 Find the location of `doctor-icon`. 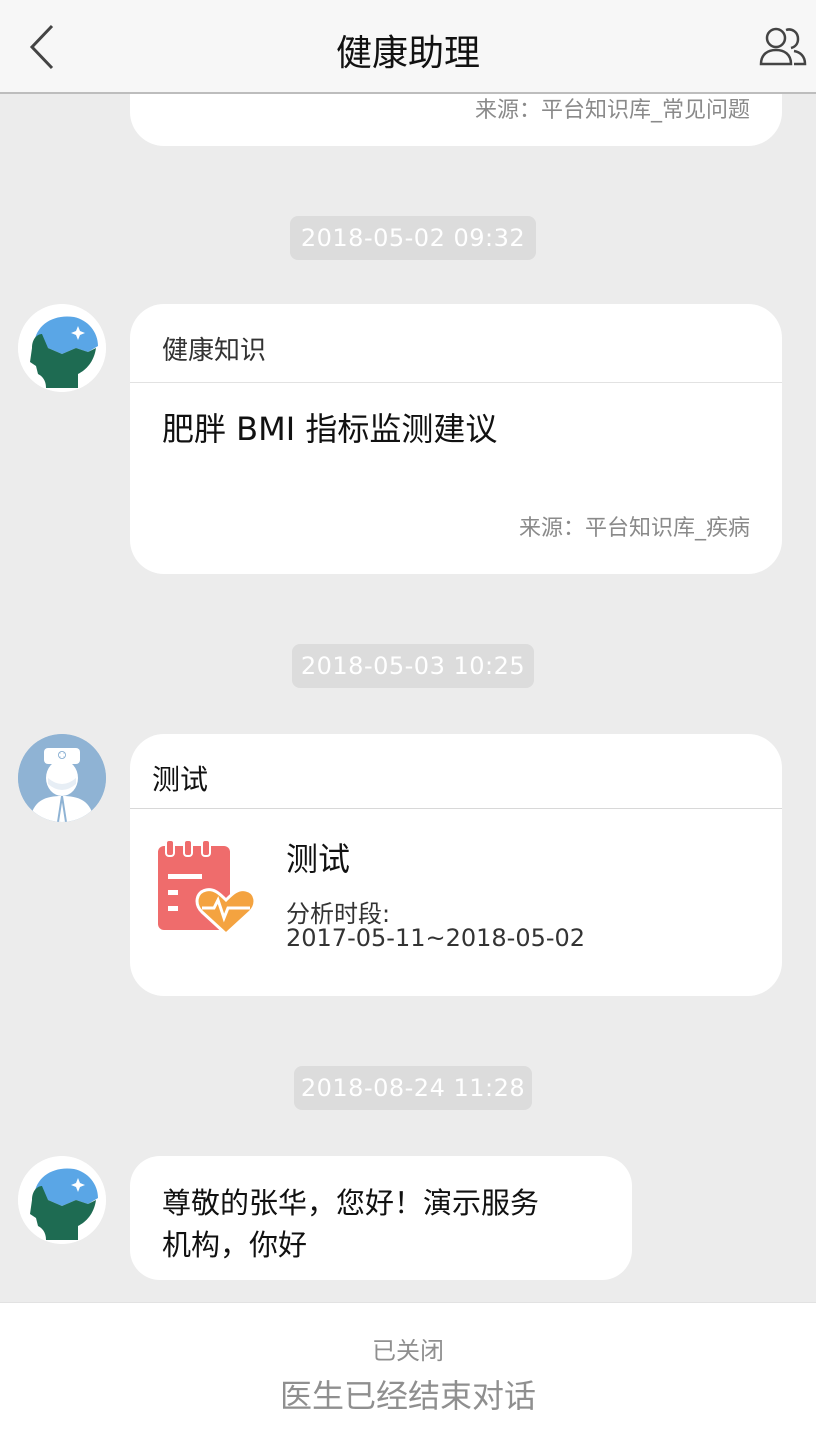

doctor-icon is located at coordinates (62, 778).